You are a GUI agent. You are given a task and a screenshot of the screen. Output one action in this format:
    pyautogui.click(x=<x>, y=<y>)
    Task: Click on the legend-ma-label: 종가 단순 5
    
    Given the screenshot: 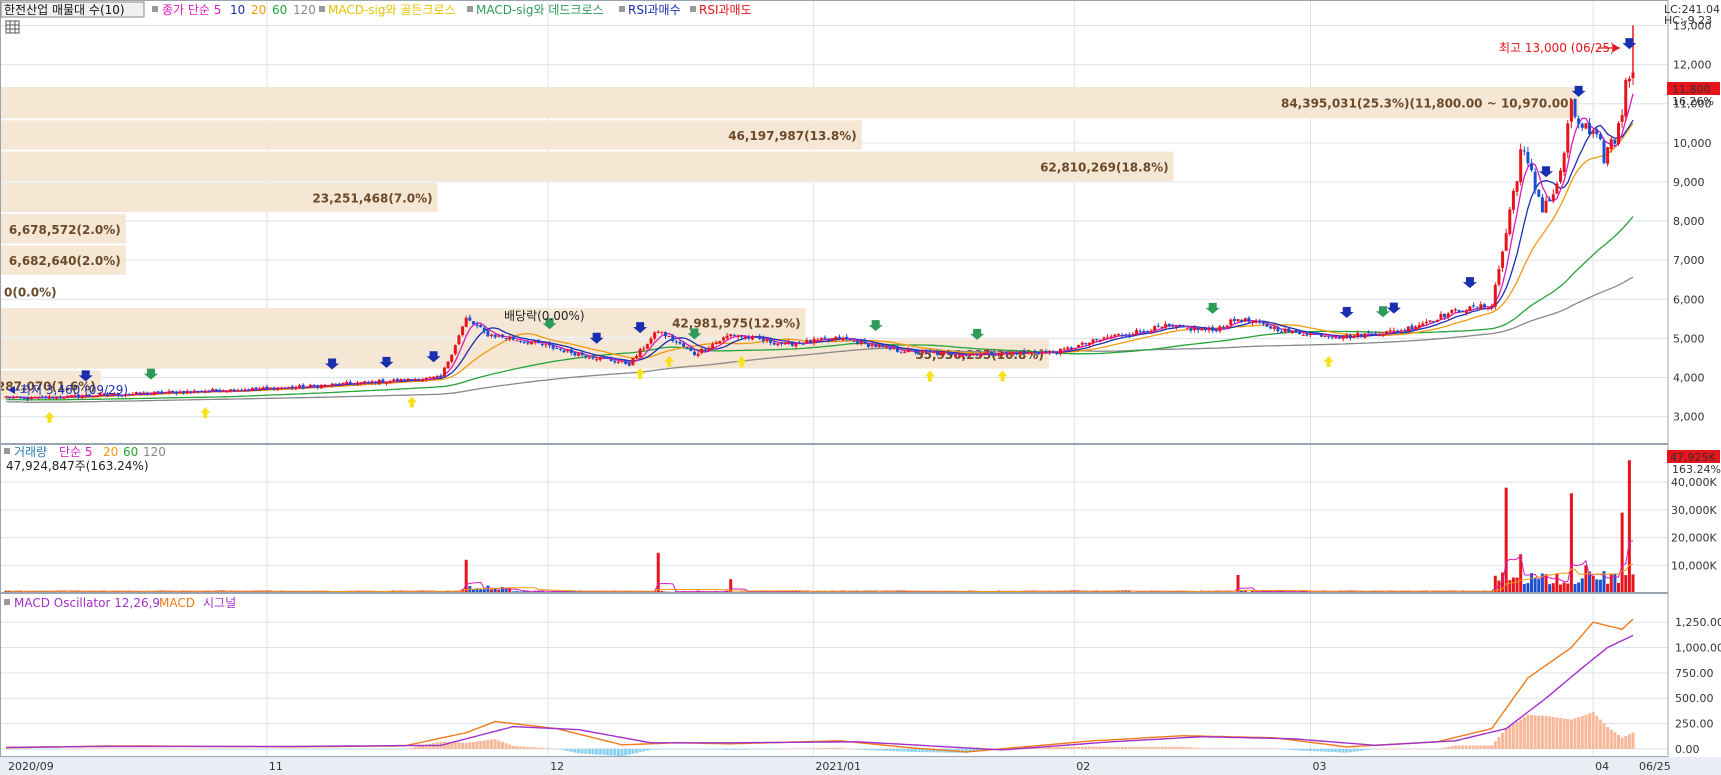 What is the action you would take?
    pyautogui.click(x=191, y=10)
    